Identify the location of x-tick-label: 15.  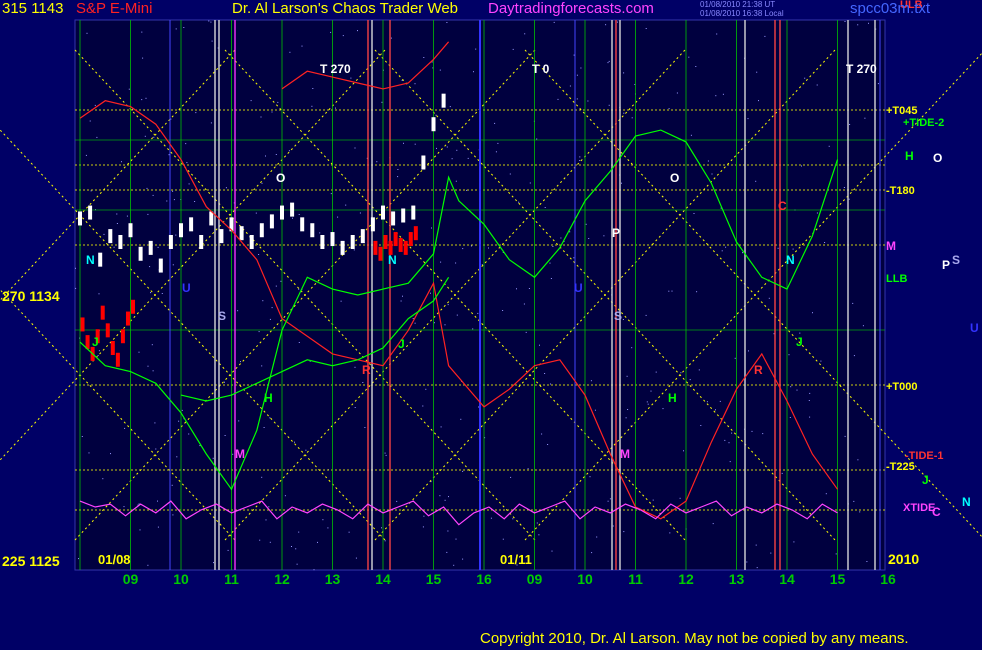
(434, 579).